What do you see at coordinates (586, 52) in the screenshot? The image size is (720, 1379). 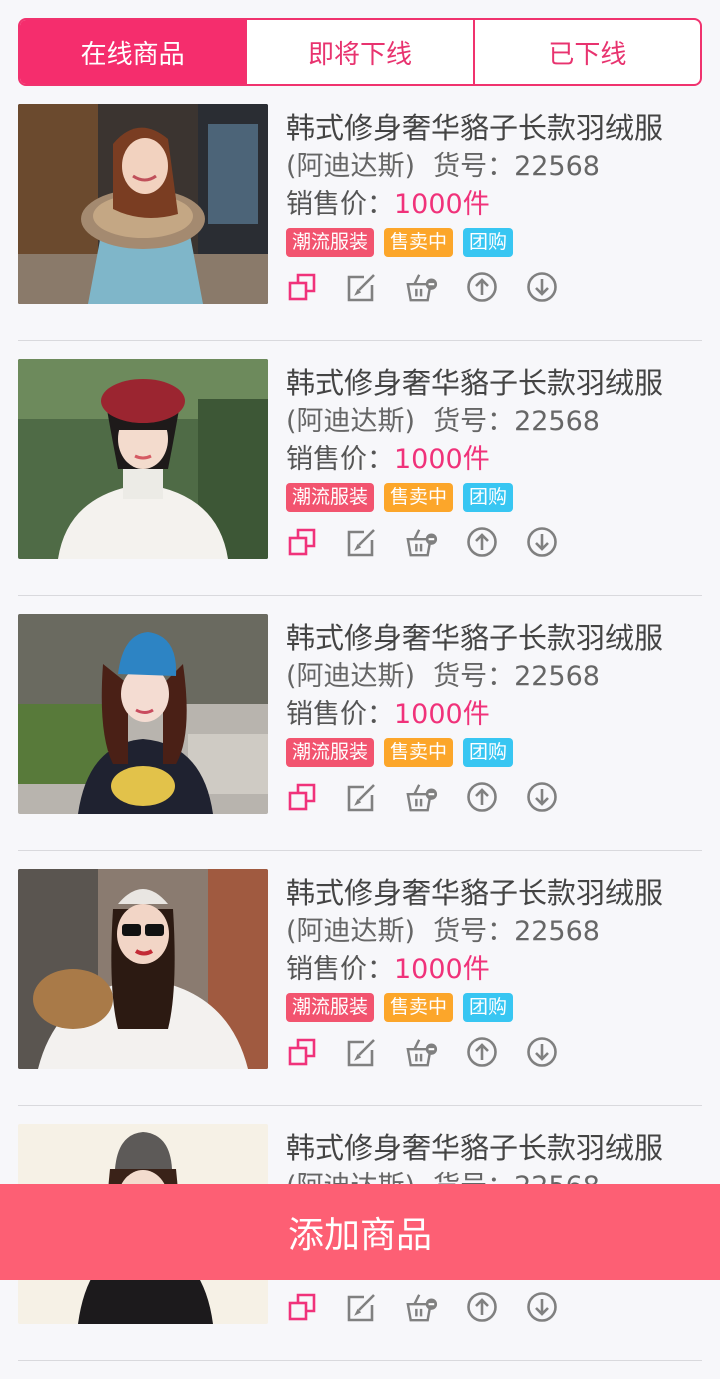 I see `tab-offline: 已下线` at bounding box center [586, 52].